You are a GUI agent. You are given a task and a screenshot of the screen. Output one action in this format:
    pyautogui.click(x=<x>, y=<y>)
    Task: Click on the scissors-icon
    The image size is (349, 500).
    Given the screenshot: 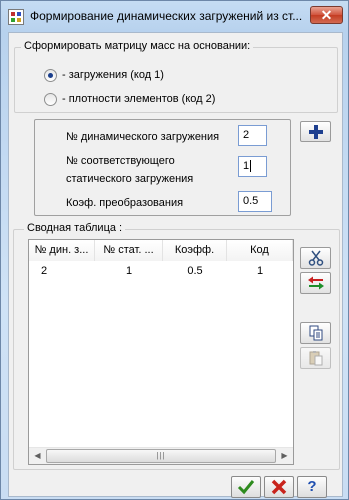 What is the action you would take?
    pyautogui.click(x=315, y=258)
    